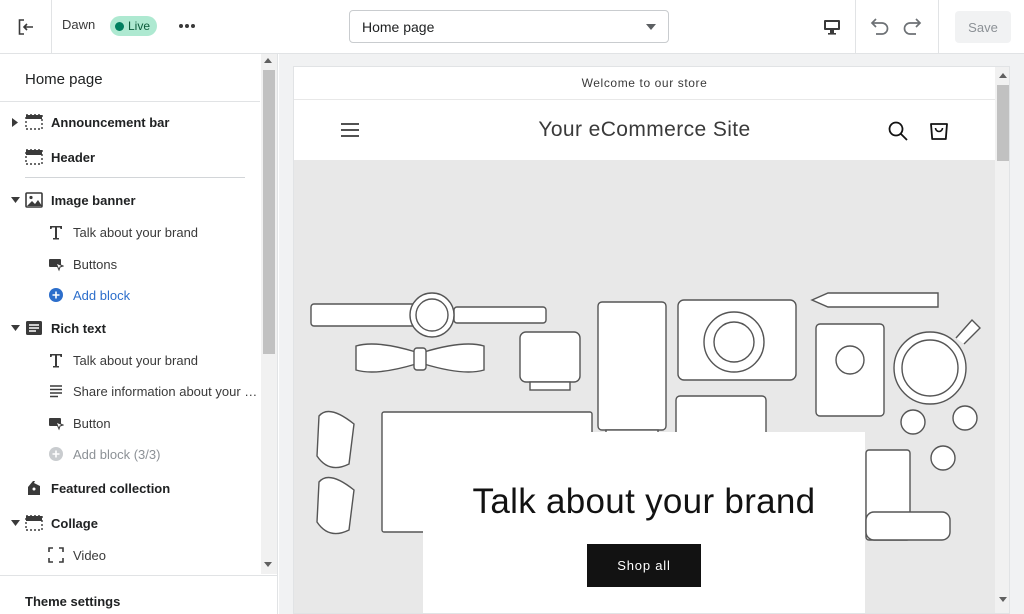 The image size is (1024, 614). What do you see at coordinates (644, 501) in the screenshot?
I see `banner-heading: Talk about your brand` at bounding box center [644, 501].